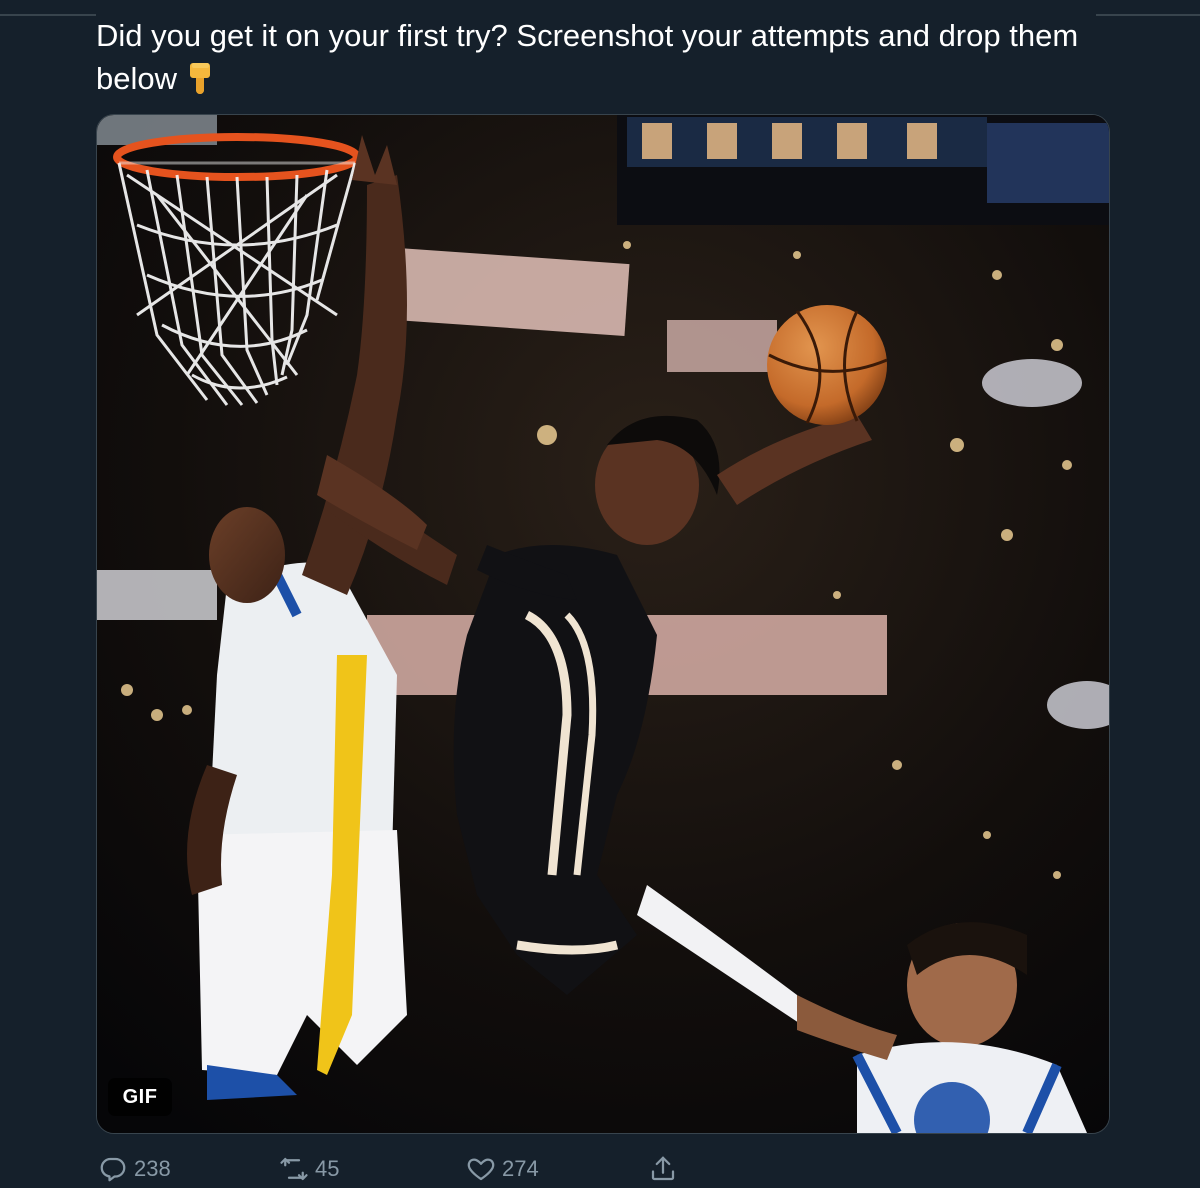 The image size is (1200, 1188). I want to click on like-button: 274, so click(502, 1169).